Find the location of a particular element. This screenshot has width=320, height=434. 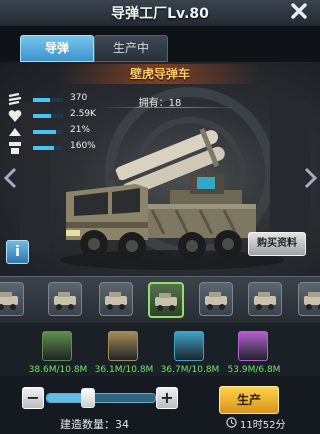

prev-unit-arrow-icon is located at coordinates (11, 178).